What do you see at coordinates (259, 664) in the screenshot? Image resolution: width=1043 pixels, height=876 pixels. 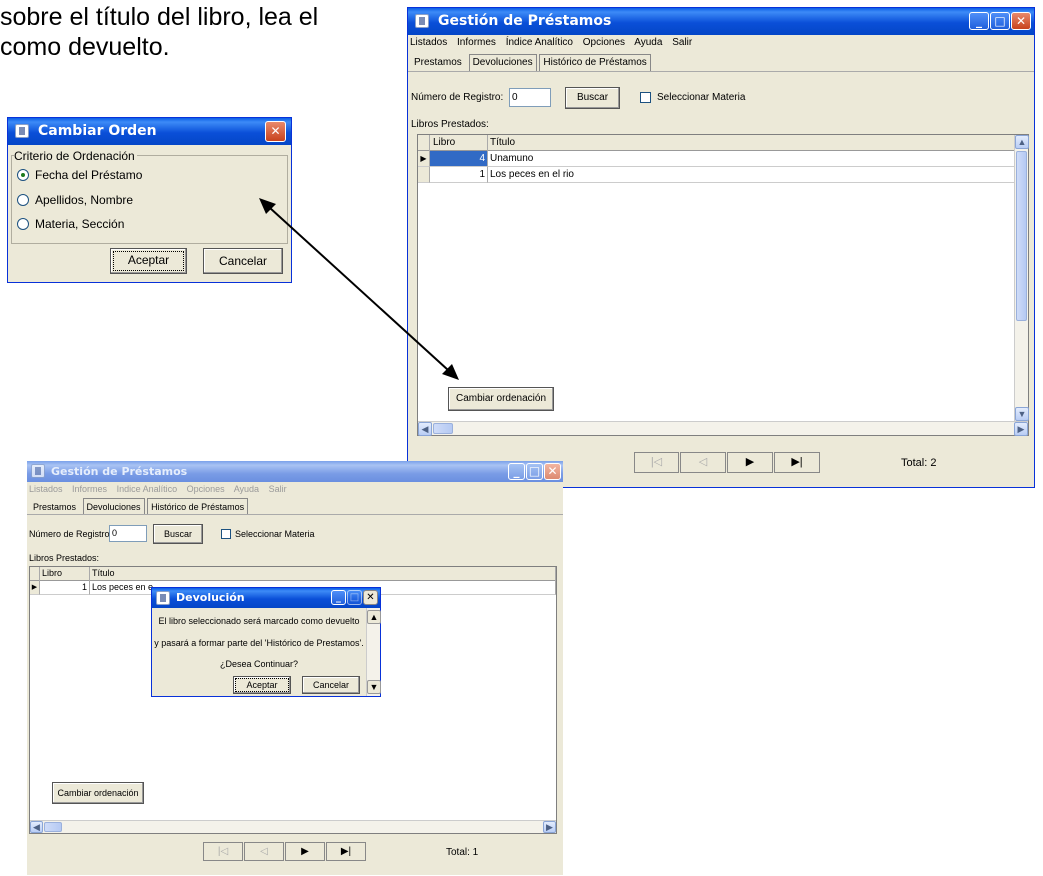 I see `return-message-line-3: ¿Desea Continuar?` at bounding box center [259, 664].